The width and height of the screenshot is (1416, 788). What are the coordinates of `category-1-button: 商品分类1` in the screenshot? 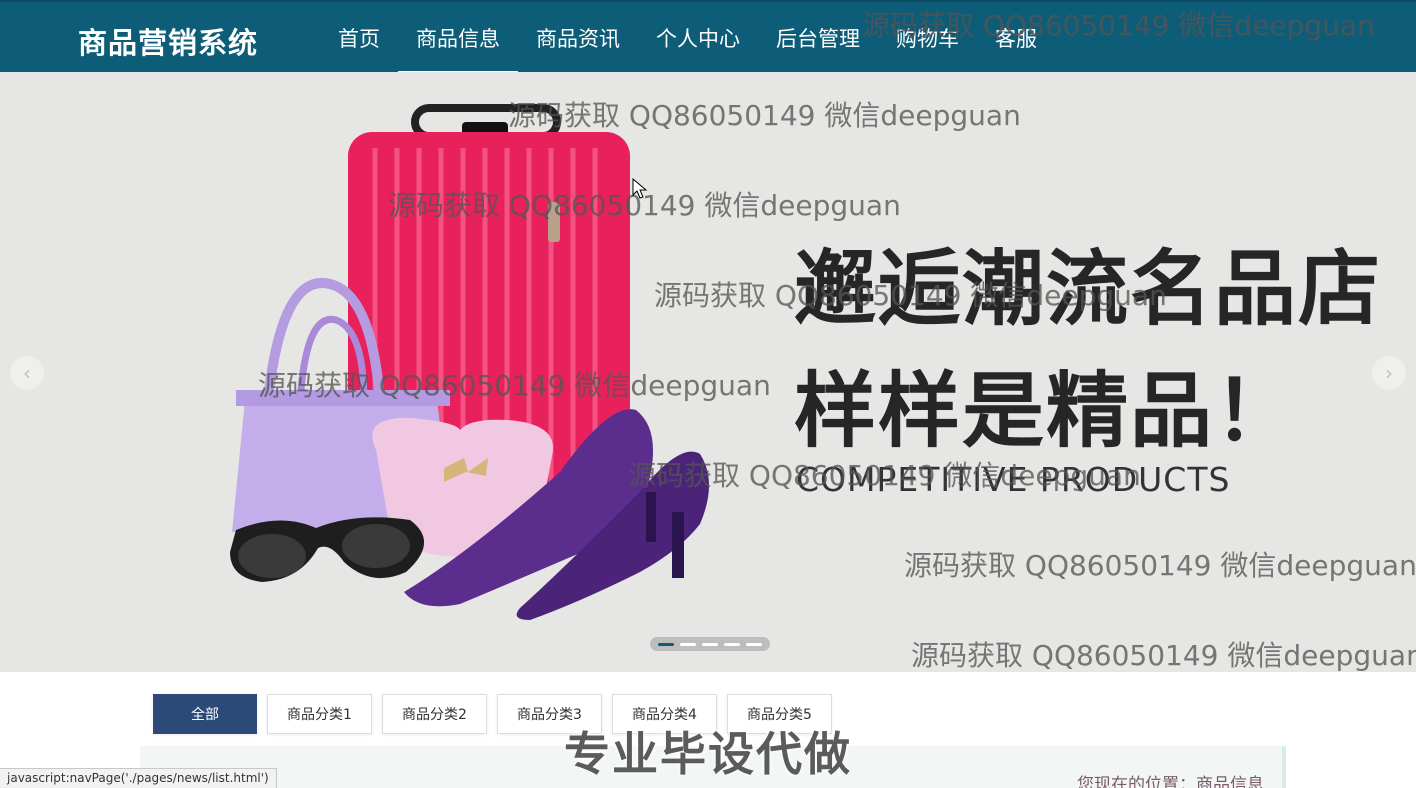 It's located at (319, 714).